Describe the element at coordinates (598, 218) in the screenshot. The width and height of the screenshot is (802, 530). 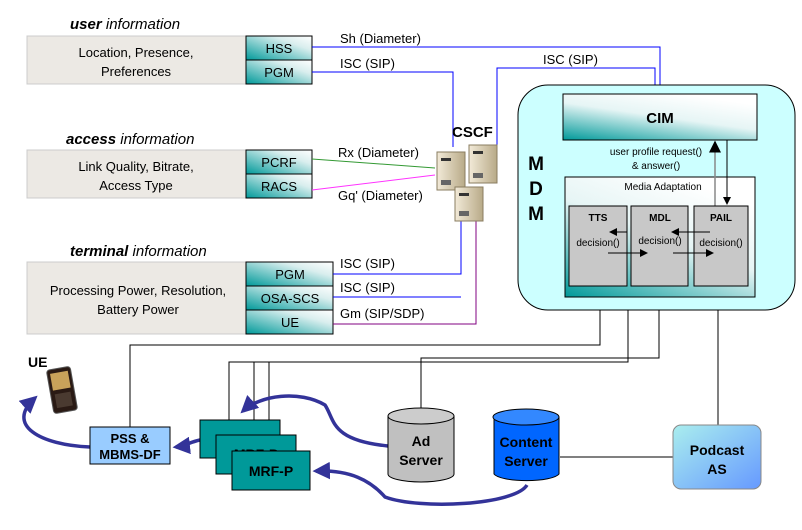
I see `tts-label: TTS` at that location.